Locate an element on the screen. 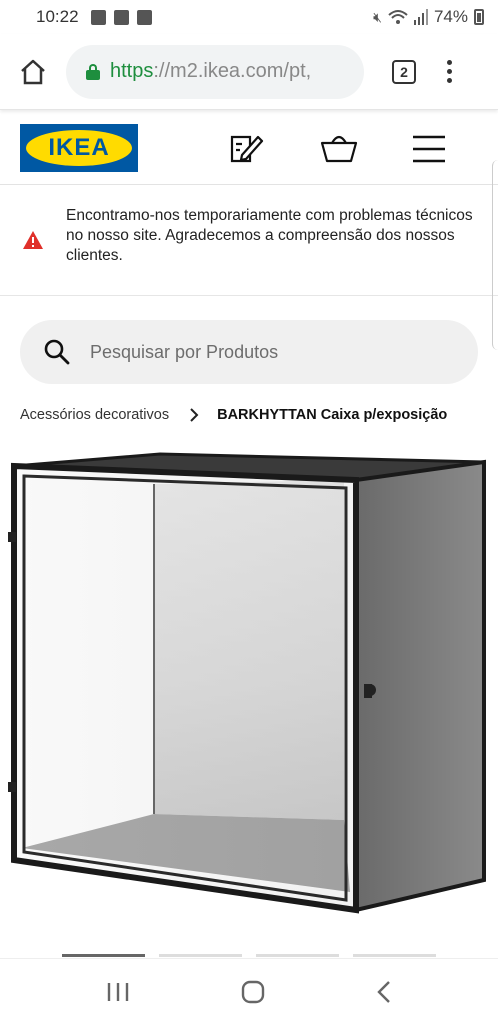 Image resolution: width=498 pixels, height=1024 pixels. checkbox-icon is located at coordinates (144, 17).